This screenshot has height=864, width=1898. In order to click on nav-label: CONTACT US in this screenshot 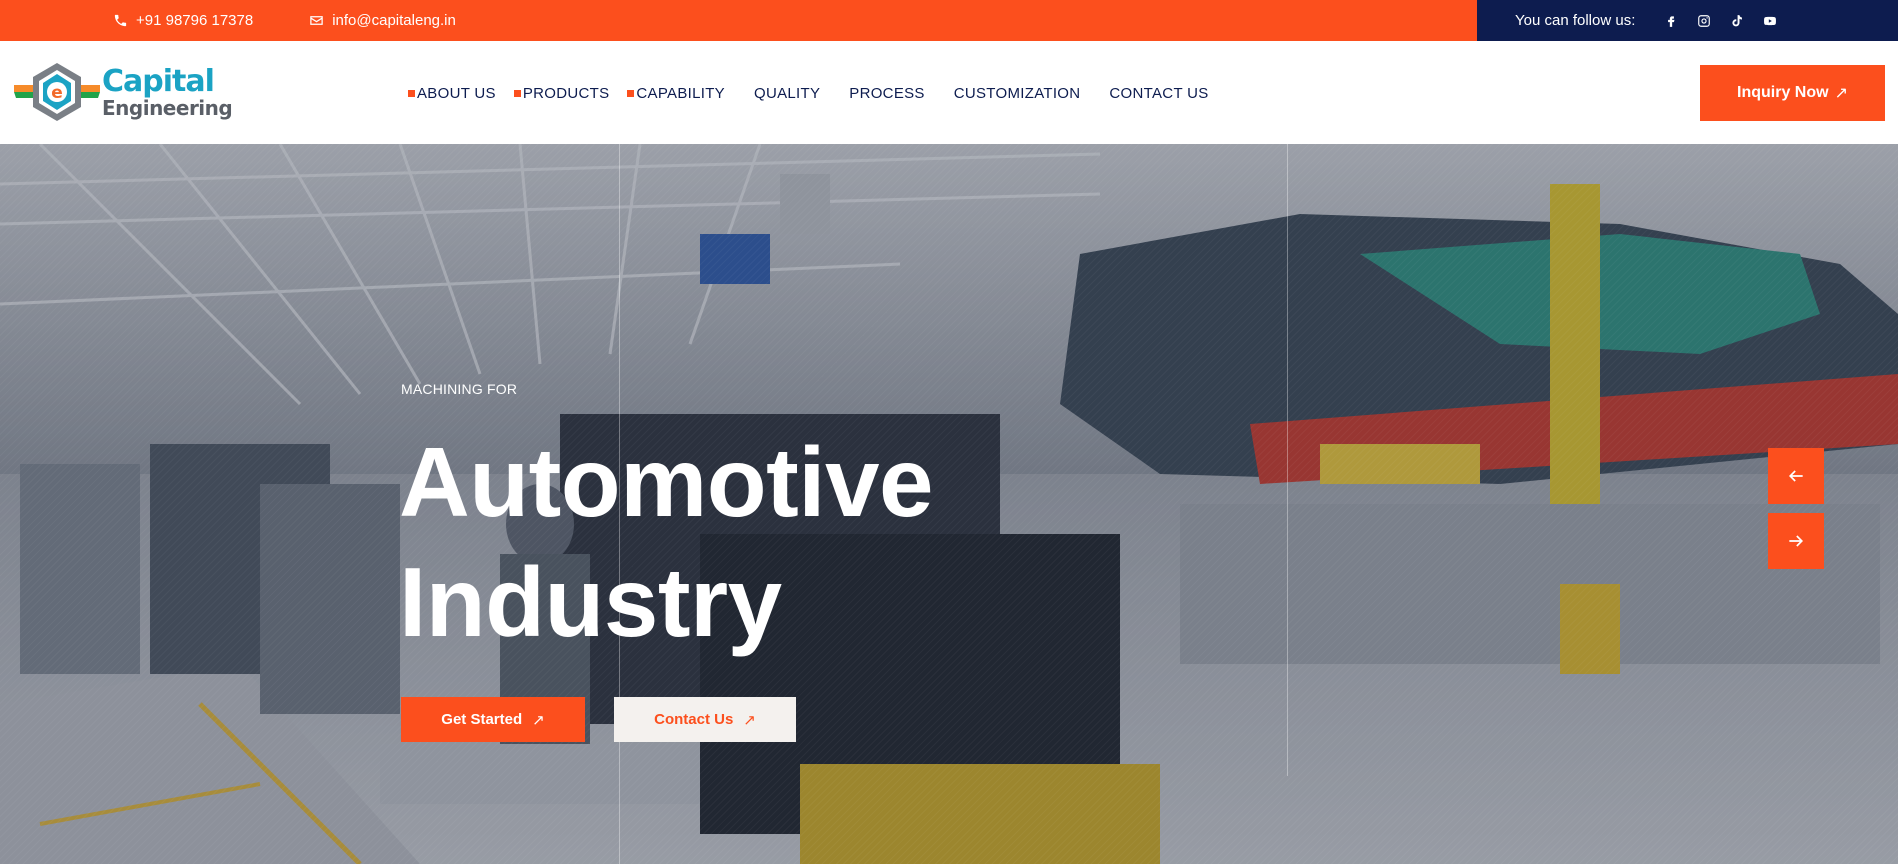, I will do `click(1159, 93)`.